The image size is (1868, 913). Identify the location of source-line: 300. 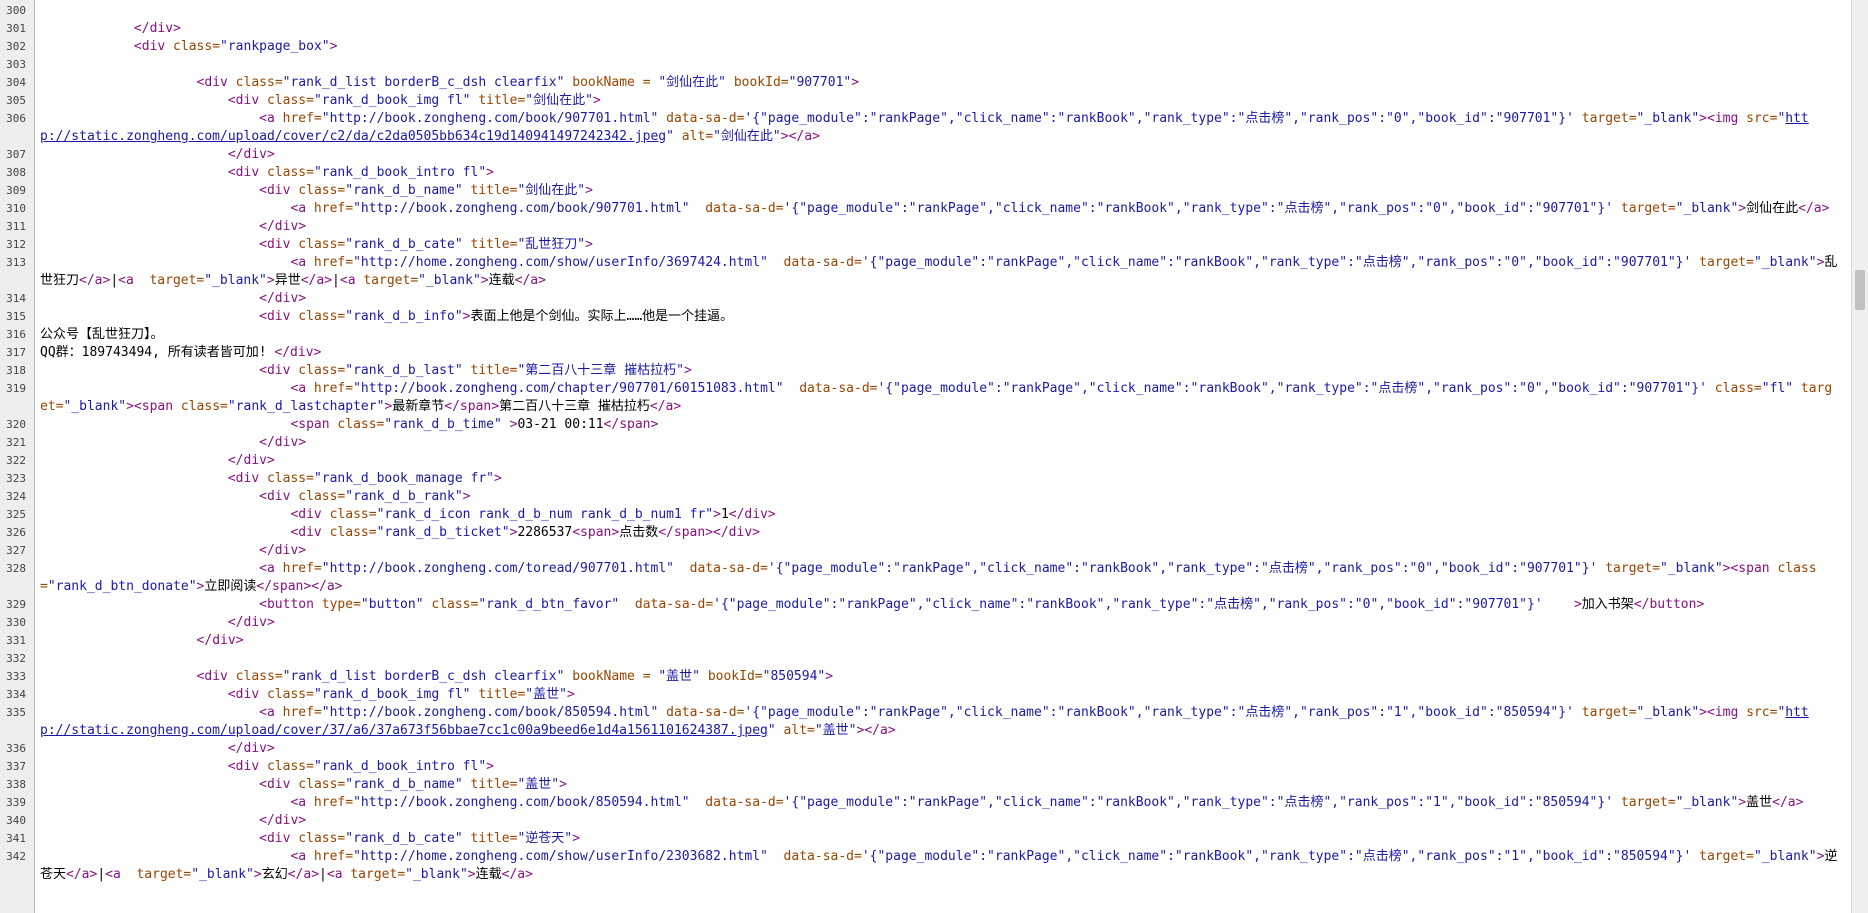
(920, 11).